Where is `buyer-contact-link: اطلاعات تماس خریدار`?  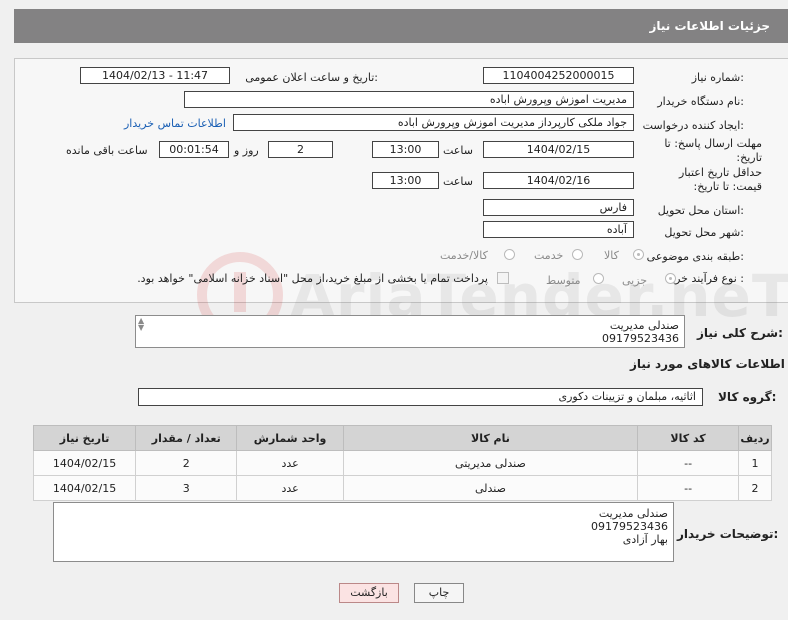 buyer-contact-link: اطلاعات تماس خریدار is located at coordinates (175, 123).